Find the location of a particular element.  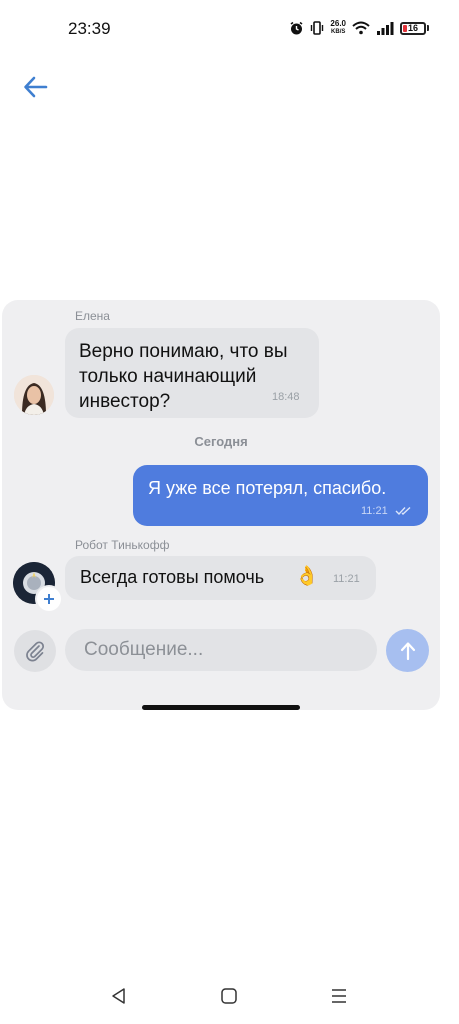

square-home-icon is located at coordinates (229, 996).